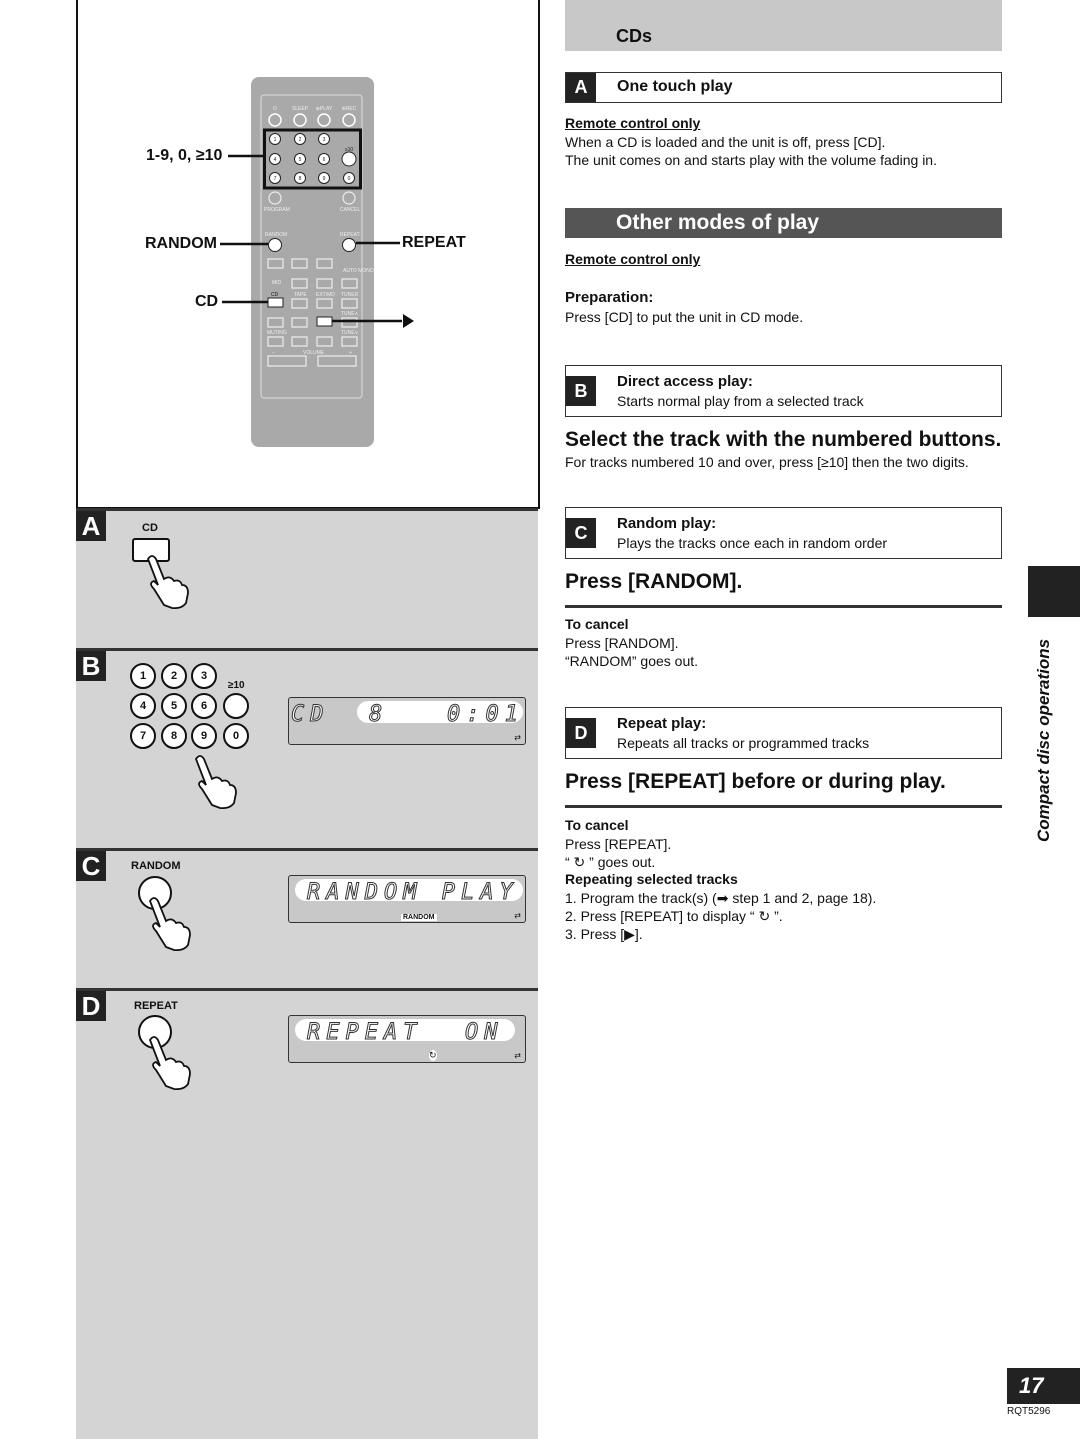 This screenshot has height=1439, width=1080. I want to click on remote-digit-label: 1, so click(275, 140).